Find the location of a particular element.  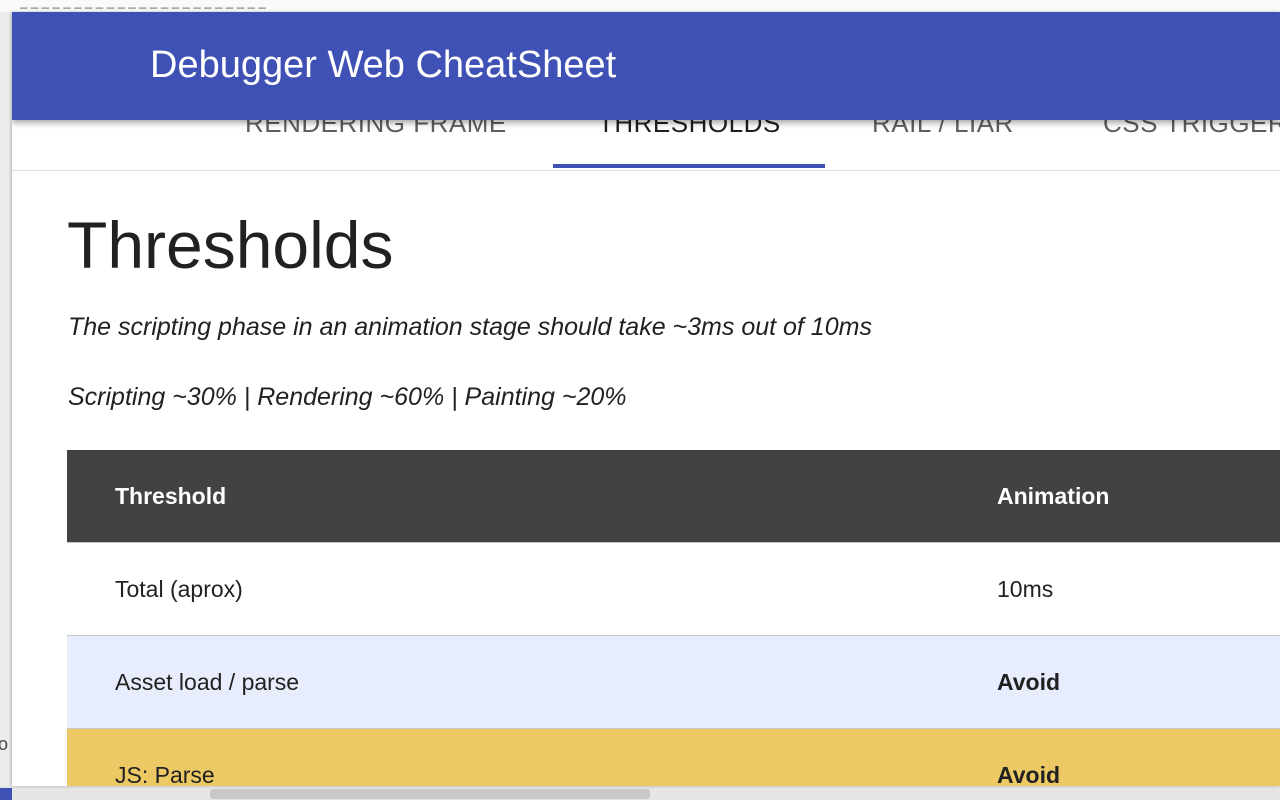

app-header: Debugger Web CheatSheet is located at coordinates (646, 66).